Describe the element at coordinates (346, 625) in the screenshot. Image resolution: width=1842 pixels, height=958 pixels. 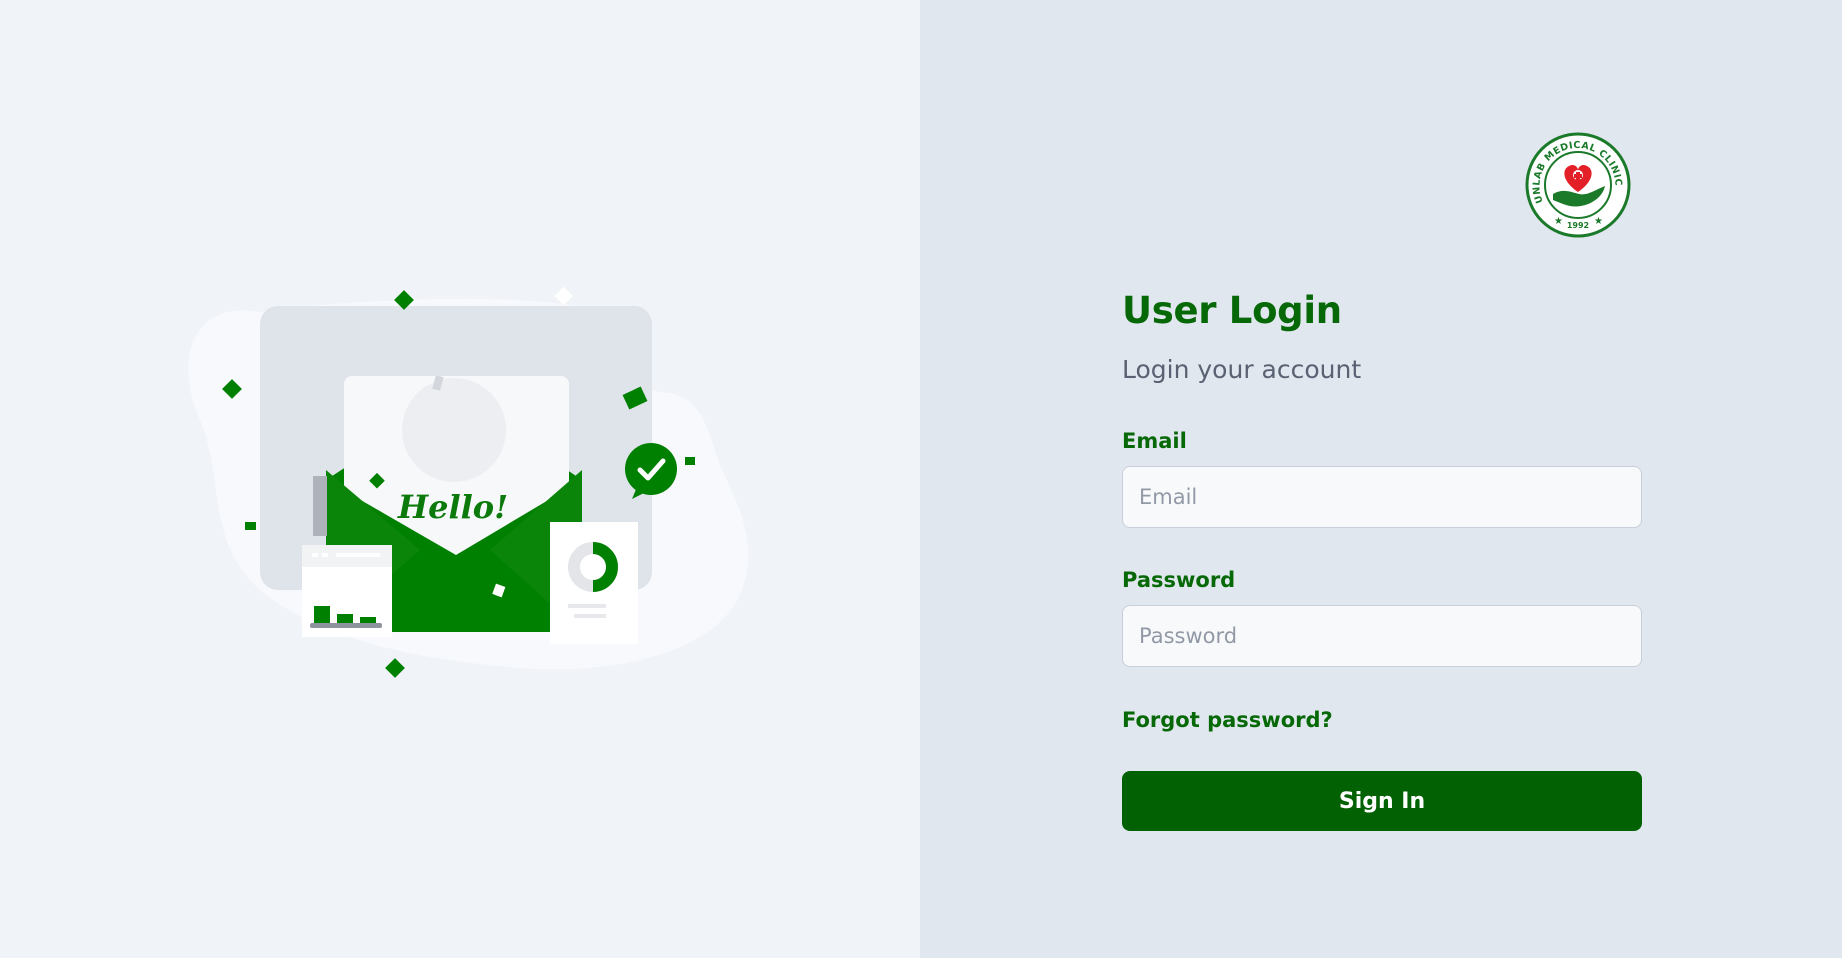
I see `bar-chart-baseline` at that location.